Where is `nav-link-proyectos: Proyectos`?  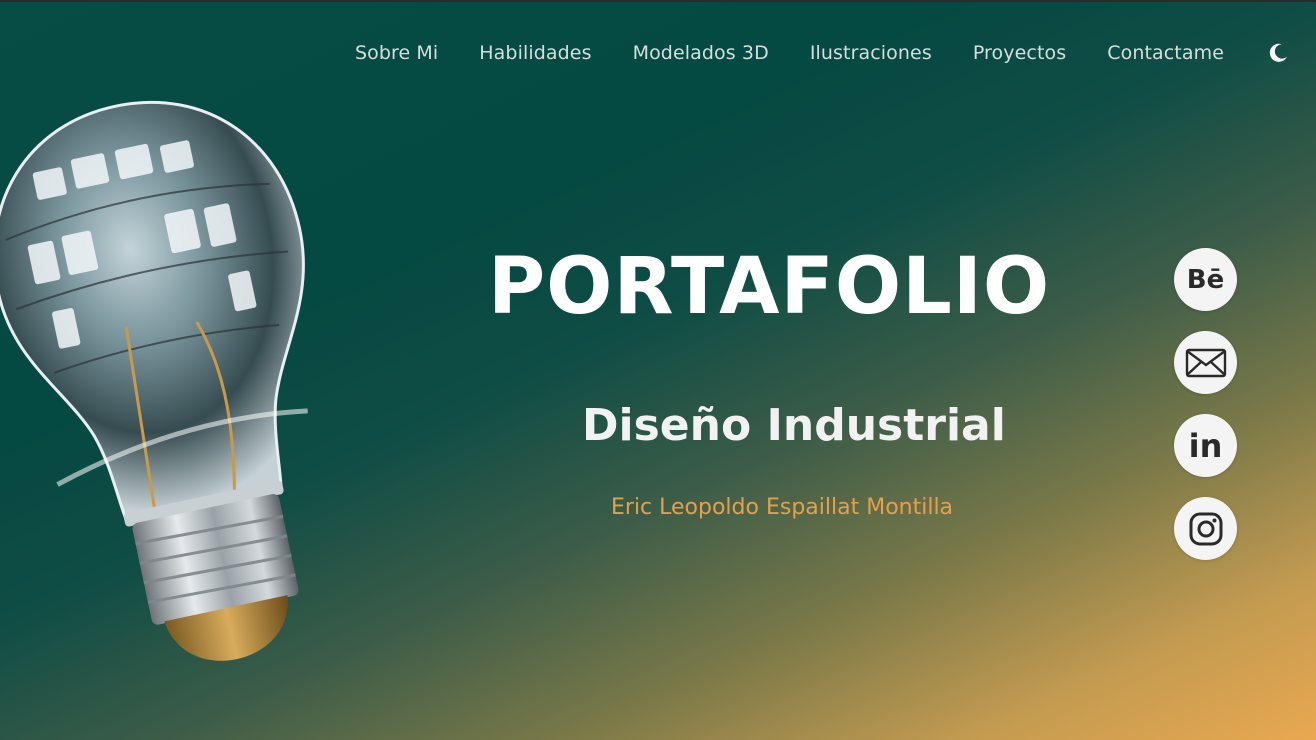 nav-link-proyectos: Proyectos is located at coordinates (1019, 53).